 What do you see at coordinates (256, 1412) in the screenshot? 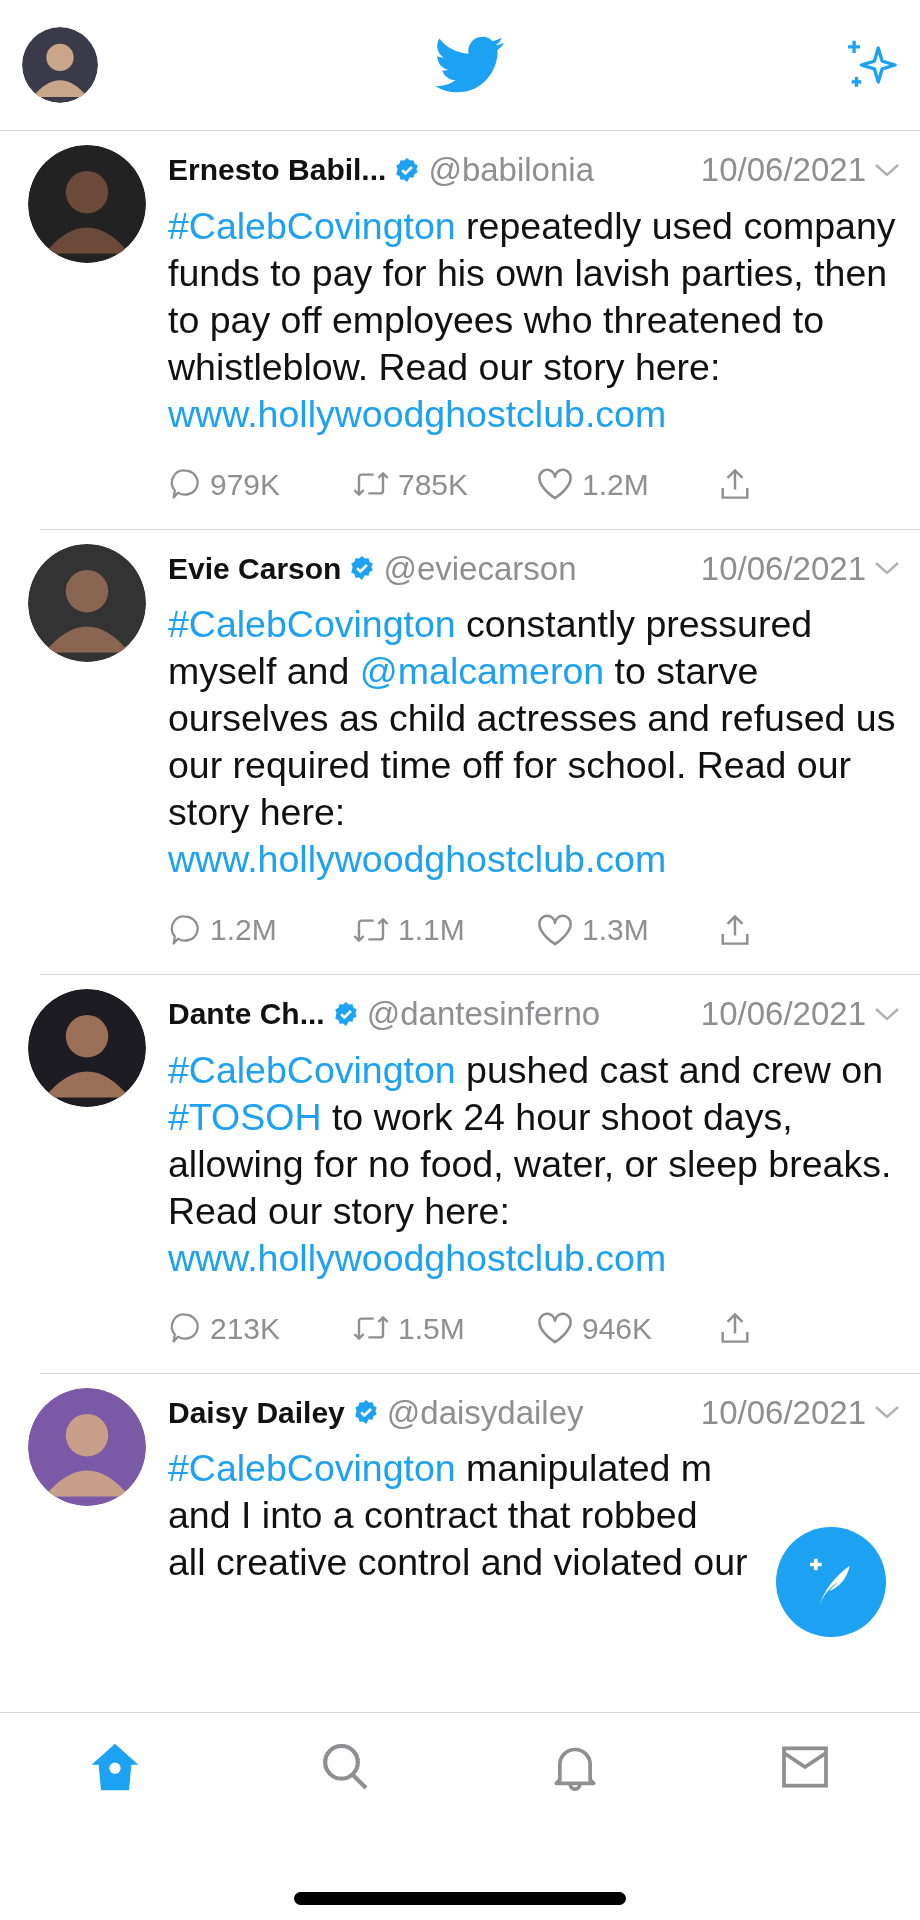
I see `author-name: Daisy Dailey` at bounding box center [256, 1412].